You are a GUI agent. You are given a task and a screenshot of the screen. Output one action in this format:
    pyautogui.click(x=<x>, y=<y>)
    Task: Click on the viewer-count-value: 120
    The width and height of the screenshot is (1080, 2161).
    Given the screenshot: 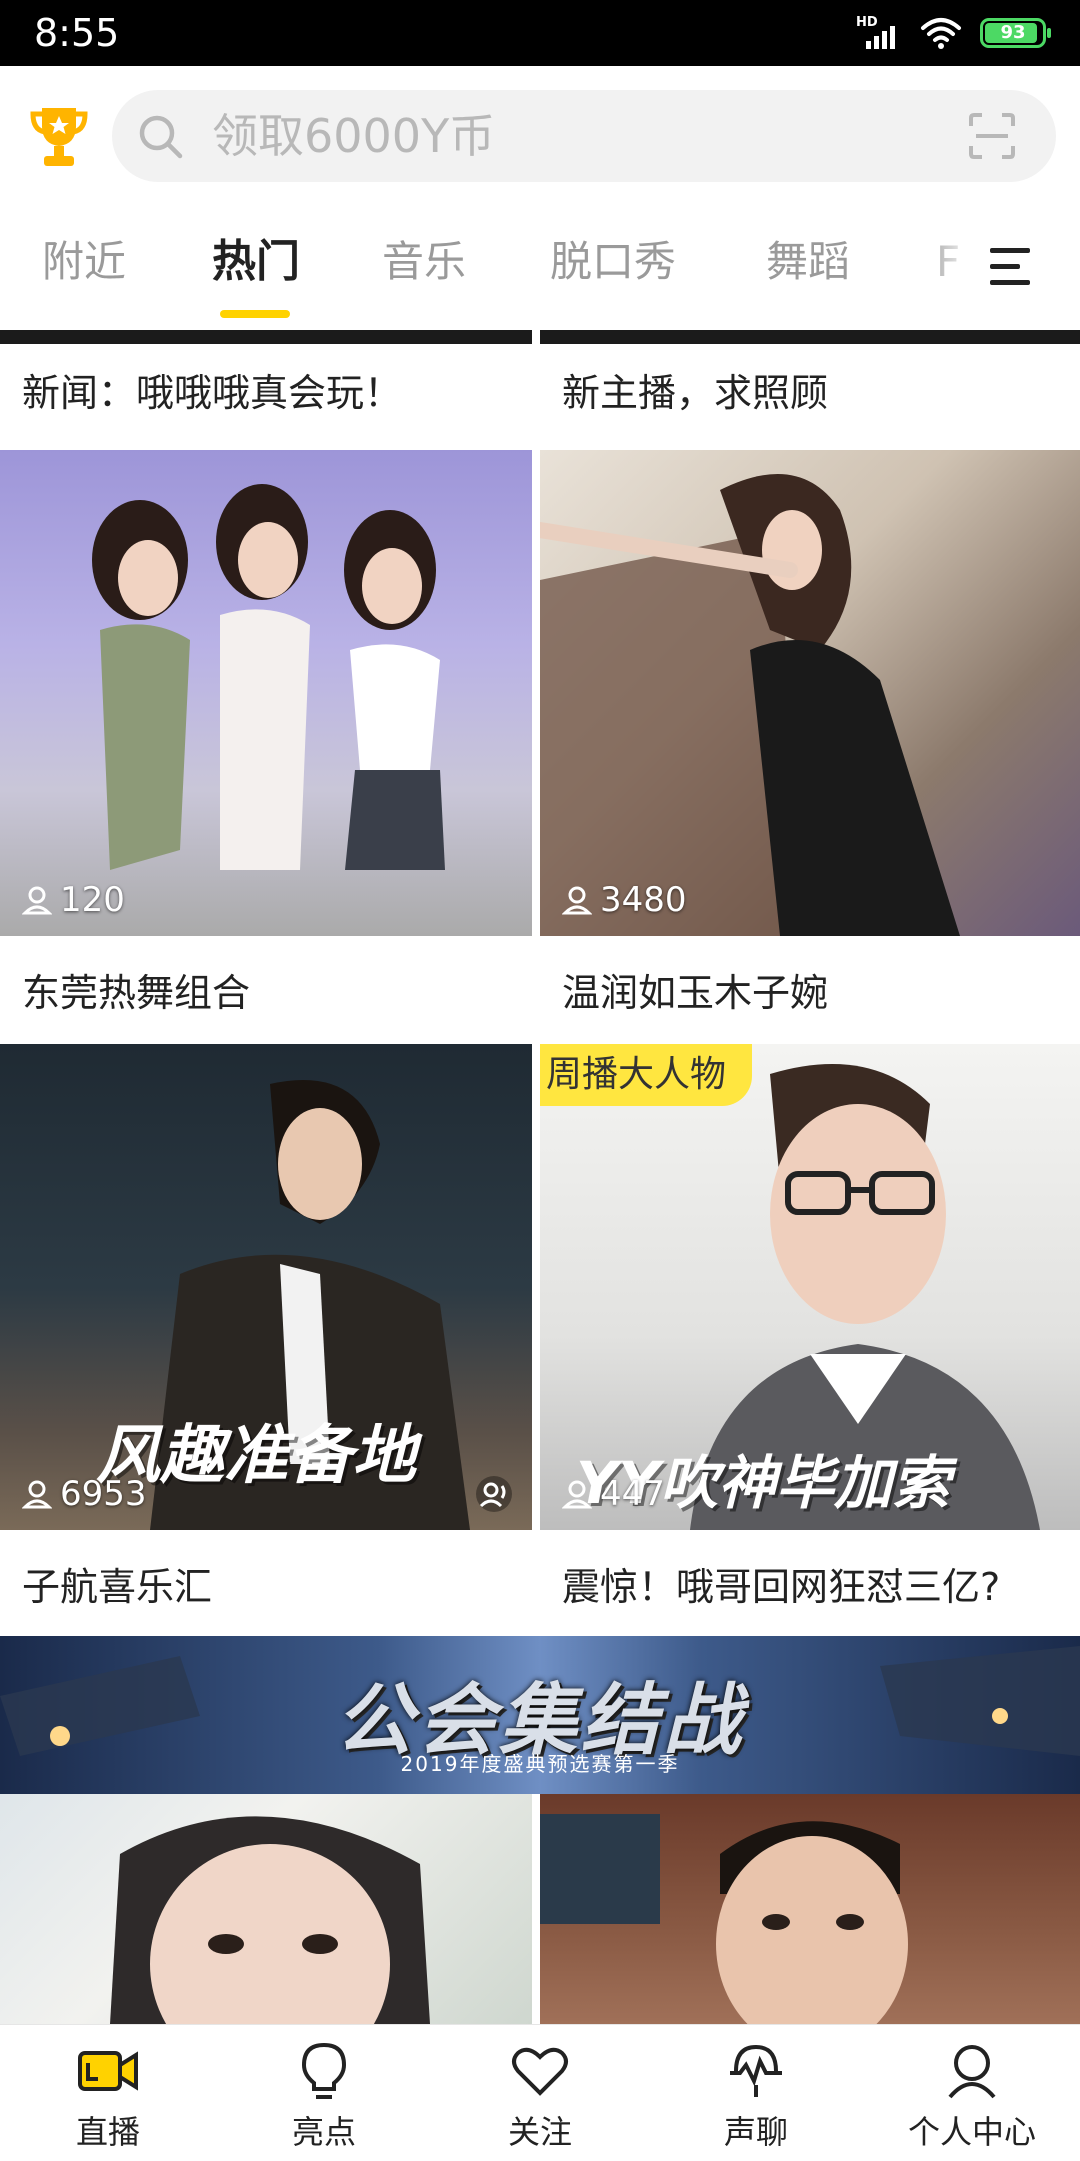 What is the action you would take?
    pyautogui.click(x=92, y=900)
    